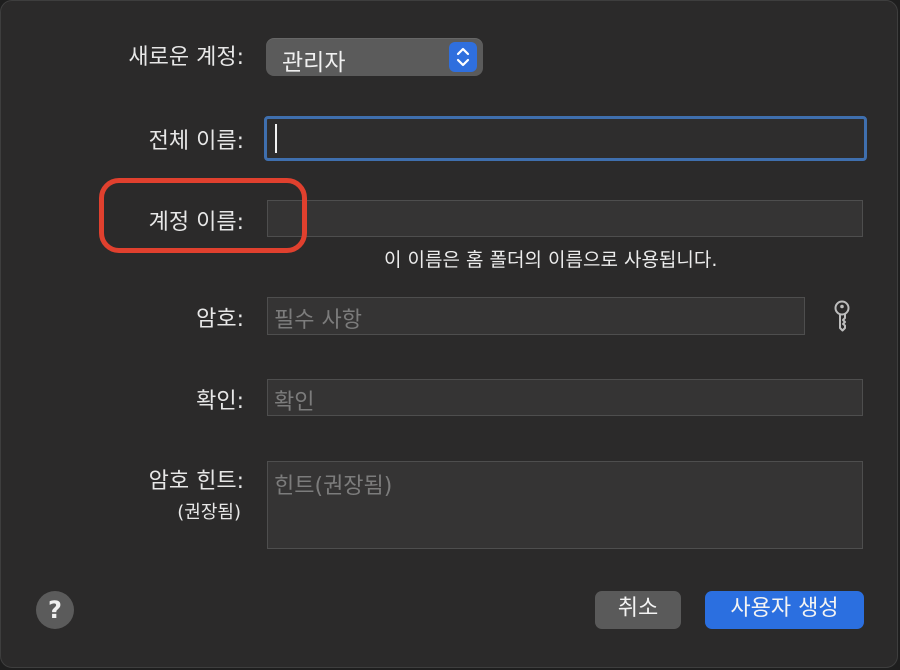 This screenshot has height=670, width=900. What do you see at coordinates (551, 260) in the screenshot?
I see `account-name-helper: 이 이름은 홈 폴더의 이름으로 사용됩니다.` at bounding box center [551, 260].